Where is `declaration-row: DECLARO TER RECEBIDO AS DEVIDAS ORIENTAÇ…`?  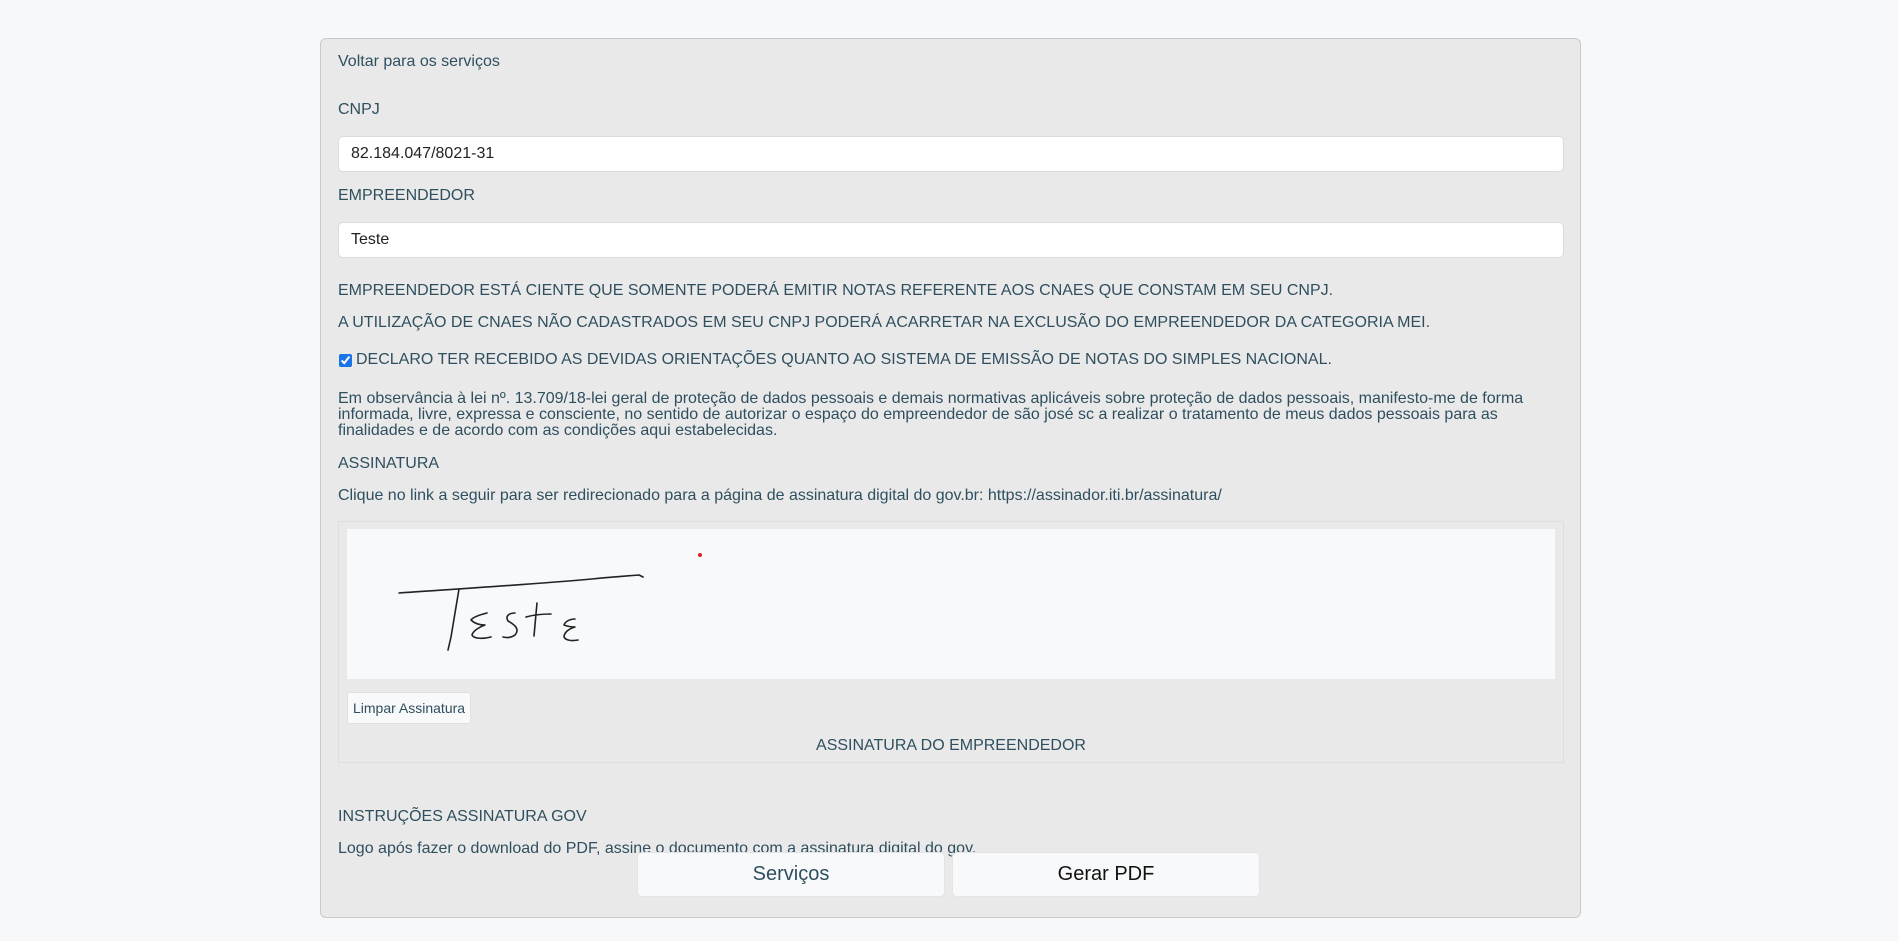 declaration-row: DECLARO TER RECEBIDO AS DEVIDAS ORIENTAÇ… is located at coordinates (835, 360).